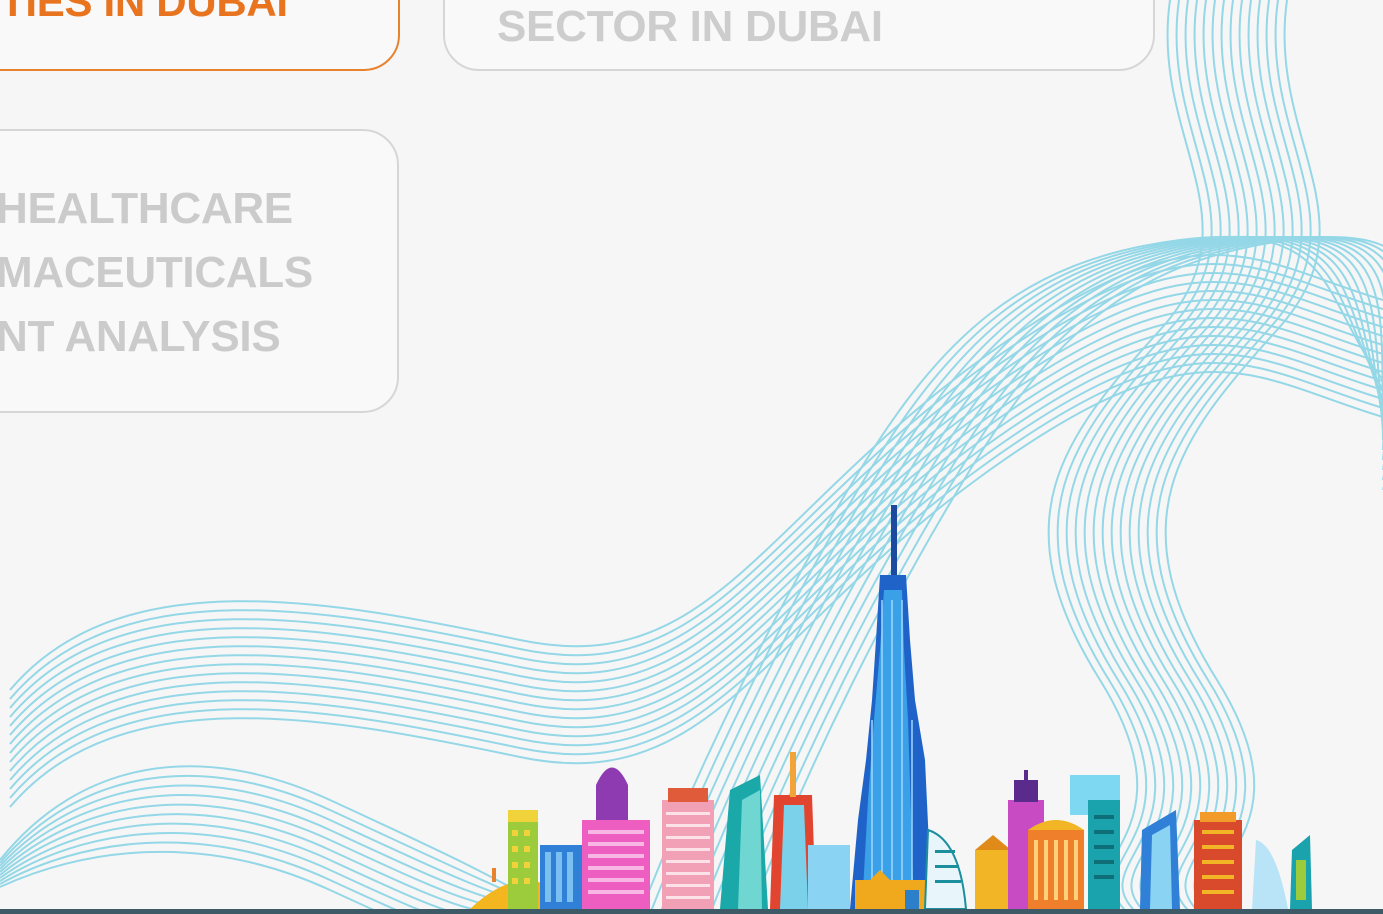  What do you see at coordinates (691, 911) in the screenshot?
I see `ground-line` at bounding box center [691, 911].